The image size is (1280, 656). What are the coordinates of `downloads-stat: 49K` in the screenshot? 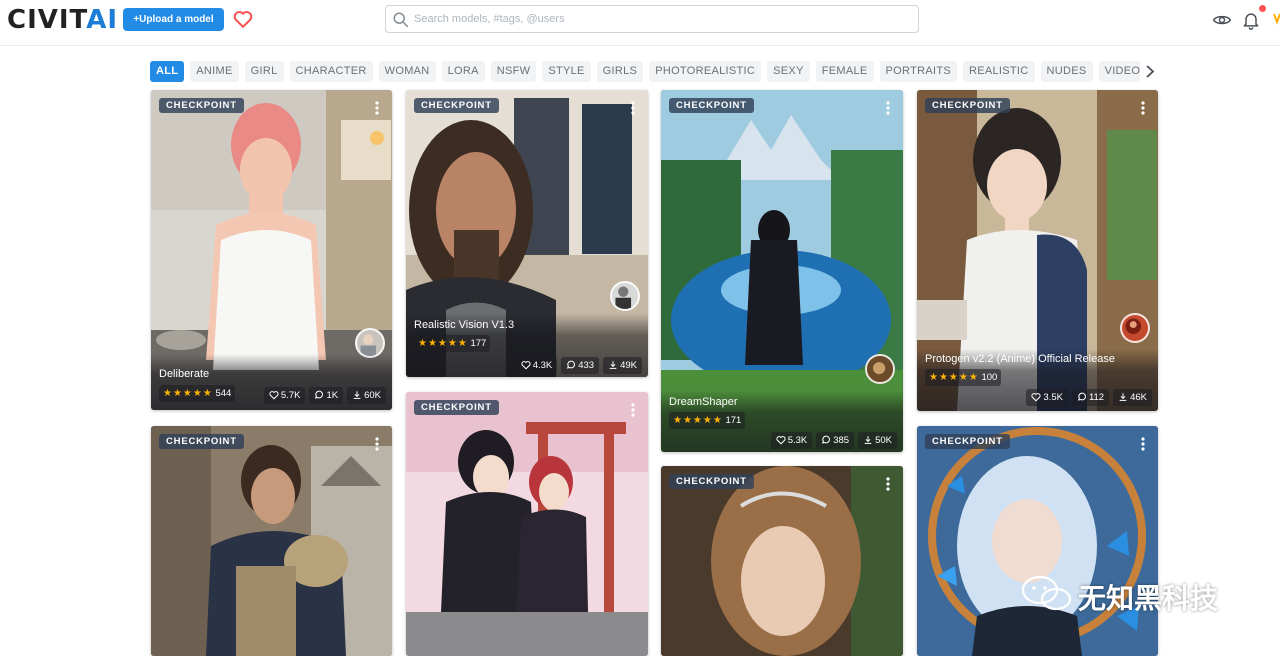 It's located at (622, 365).